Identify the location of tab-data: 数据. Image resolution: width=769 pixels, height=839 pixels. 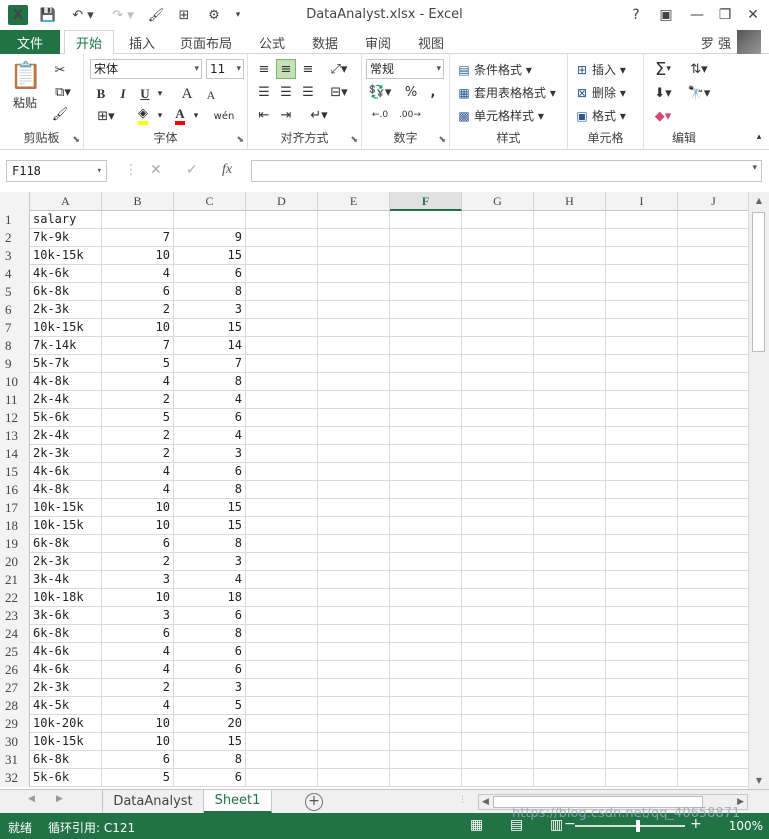
(325, 42).